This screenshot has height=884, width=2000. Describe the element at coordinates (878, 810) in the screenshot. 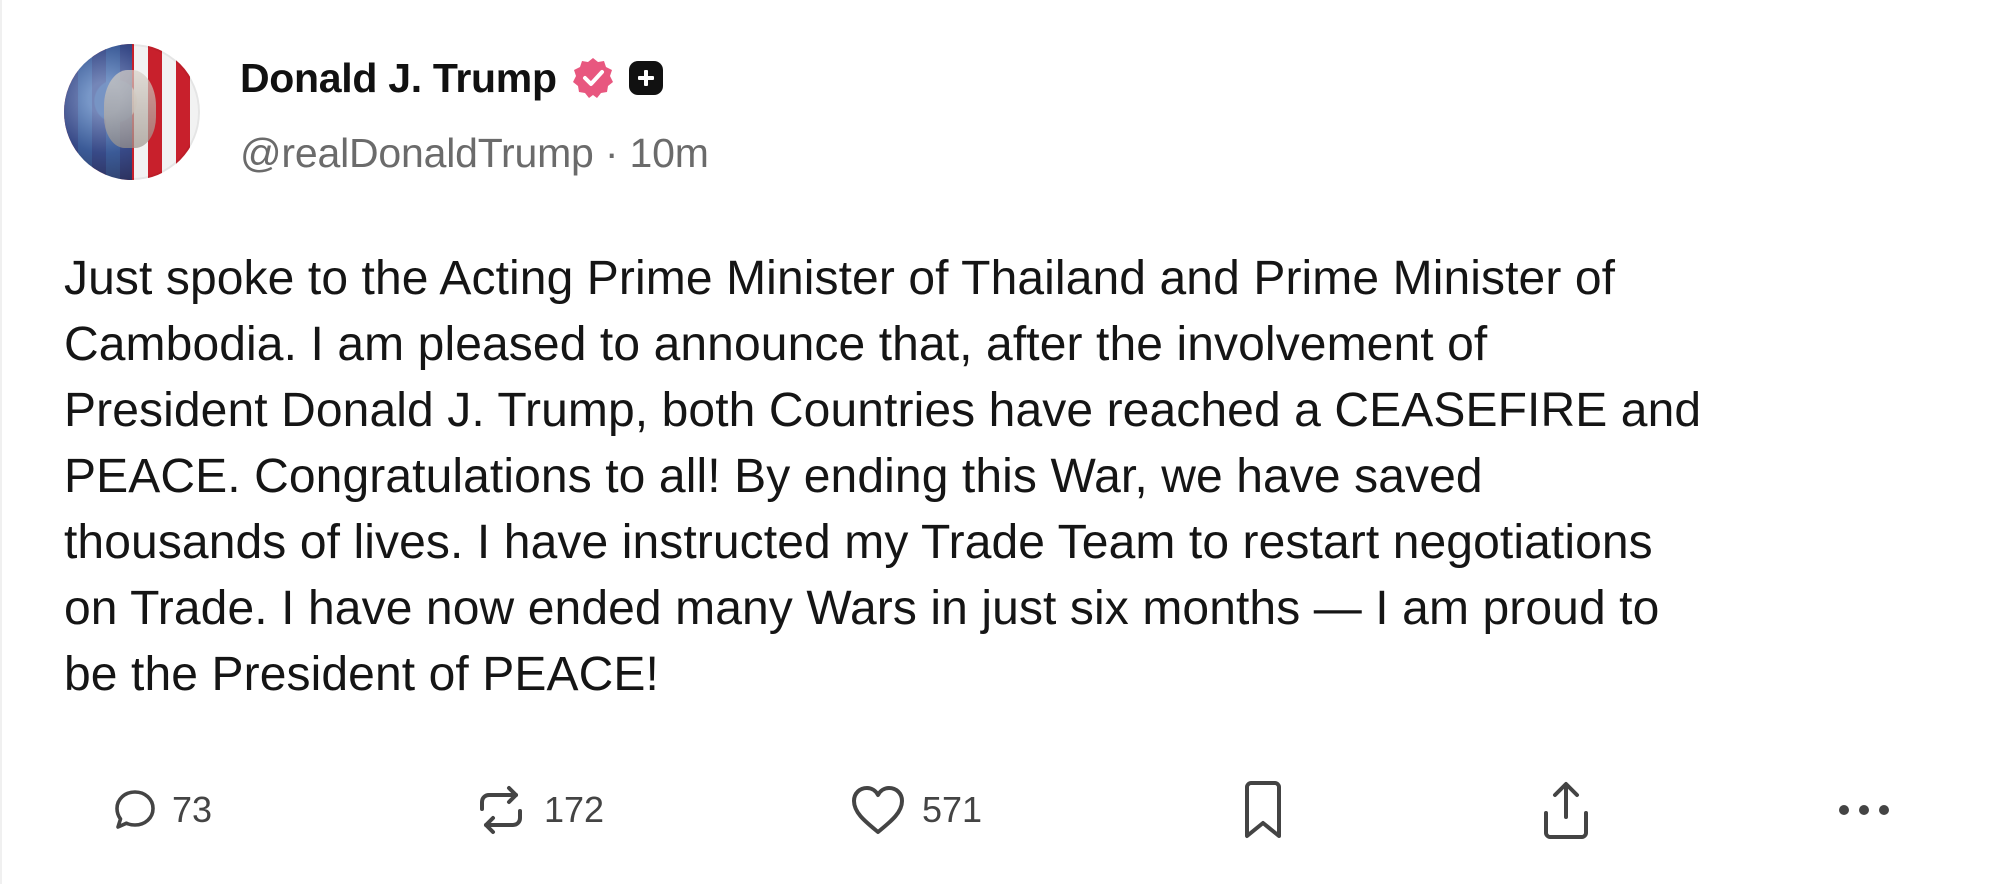

I see `heart-icon` at that location.